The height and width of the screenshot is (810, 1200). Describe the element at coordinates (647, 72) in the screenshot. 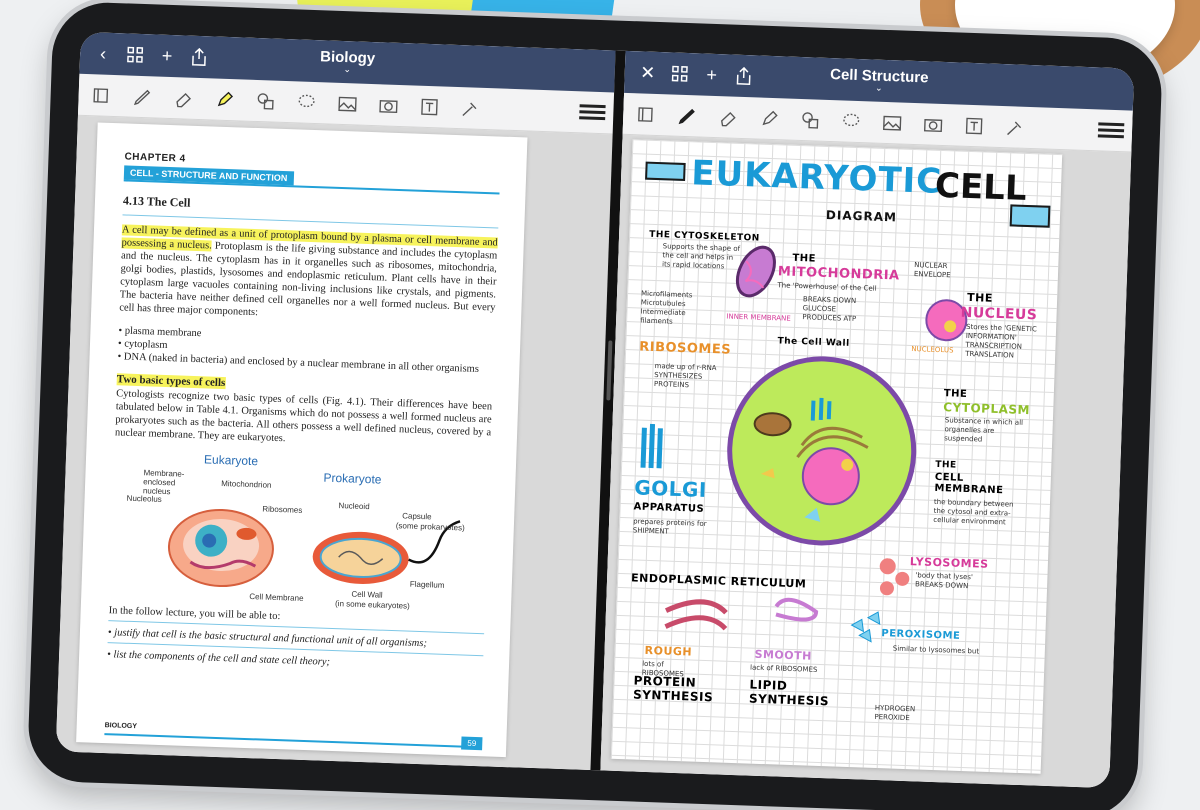

I see `close-icon: ✕` at that location.